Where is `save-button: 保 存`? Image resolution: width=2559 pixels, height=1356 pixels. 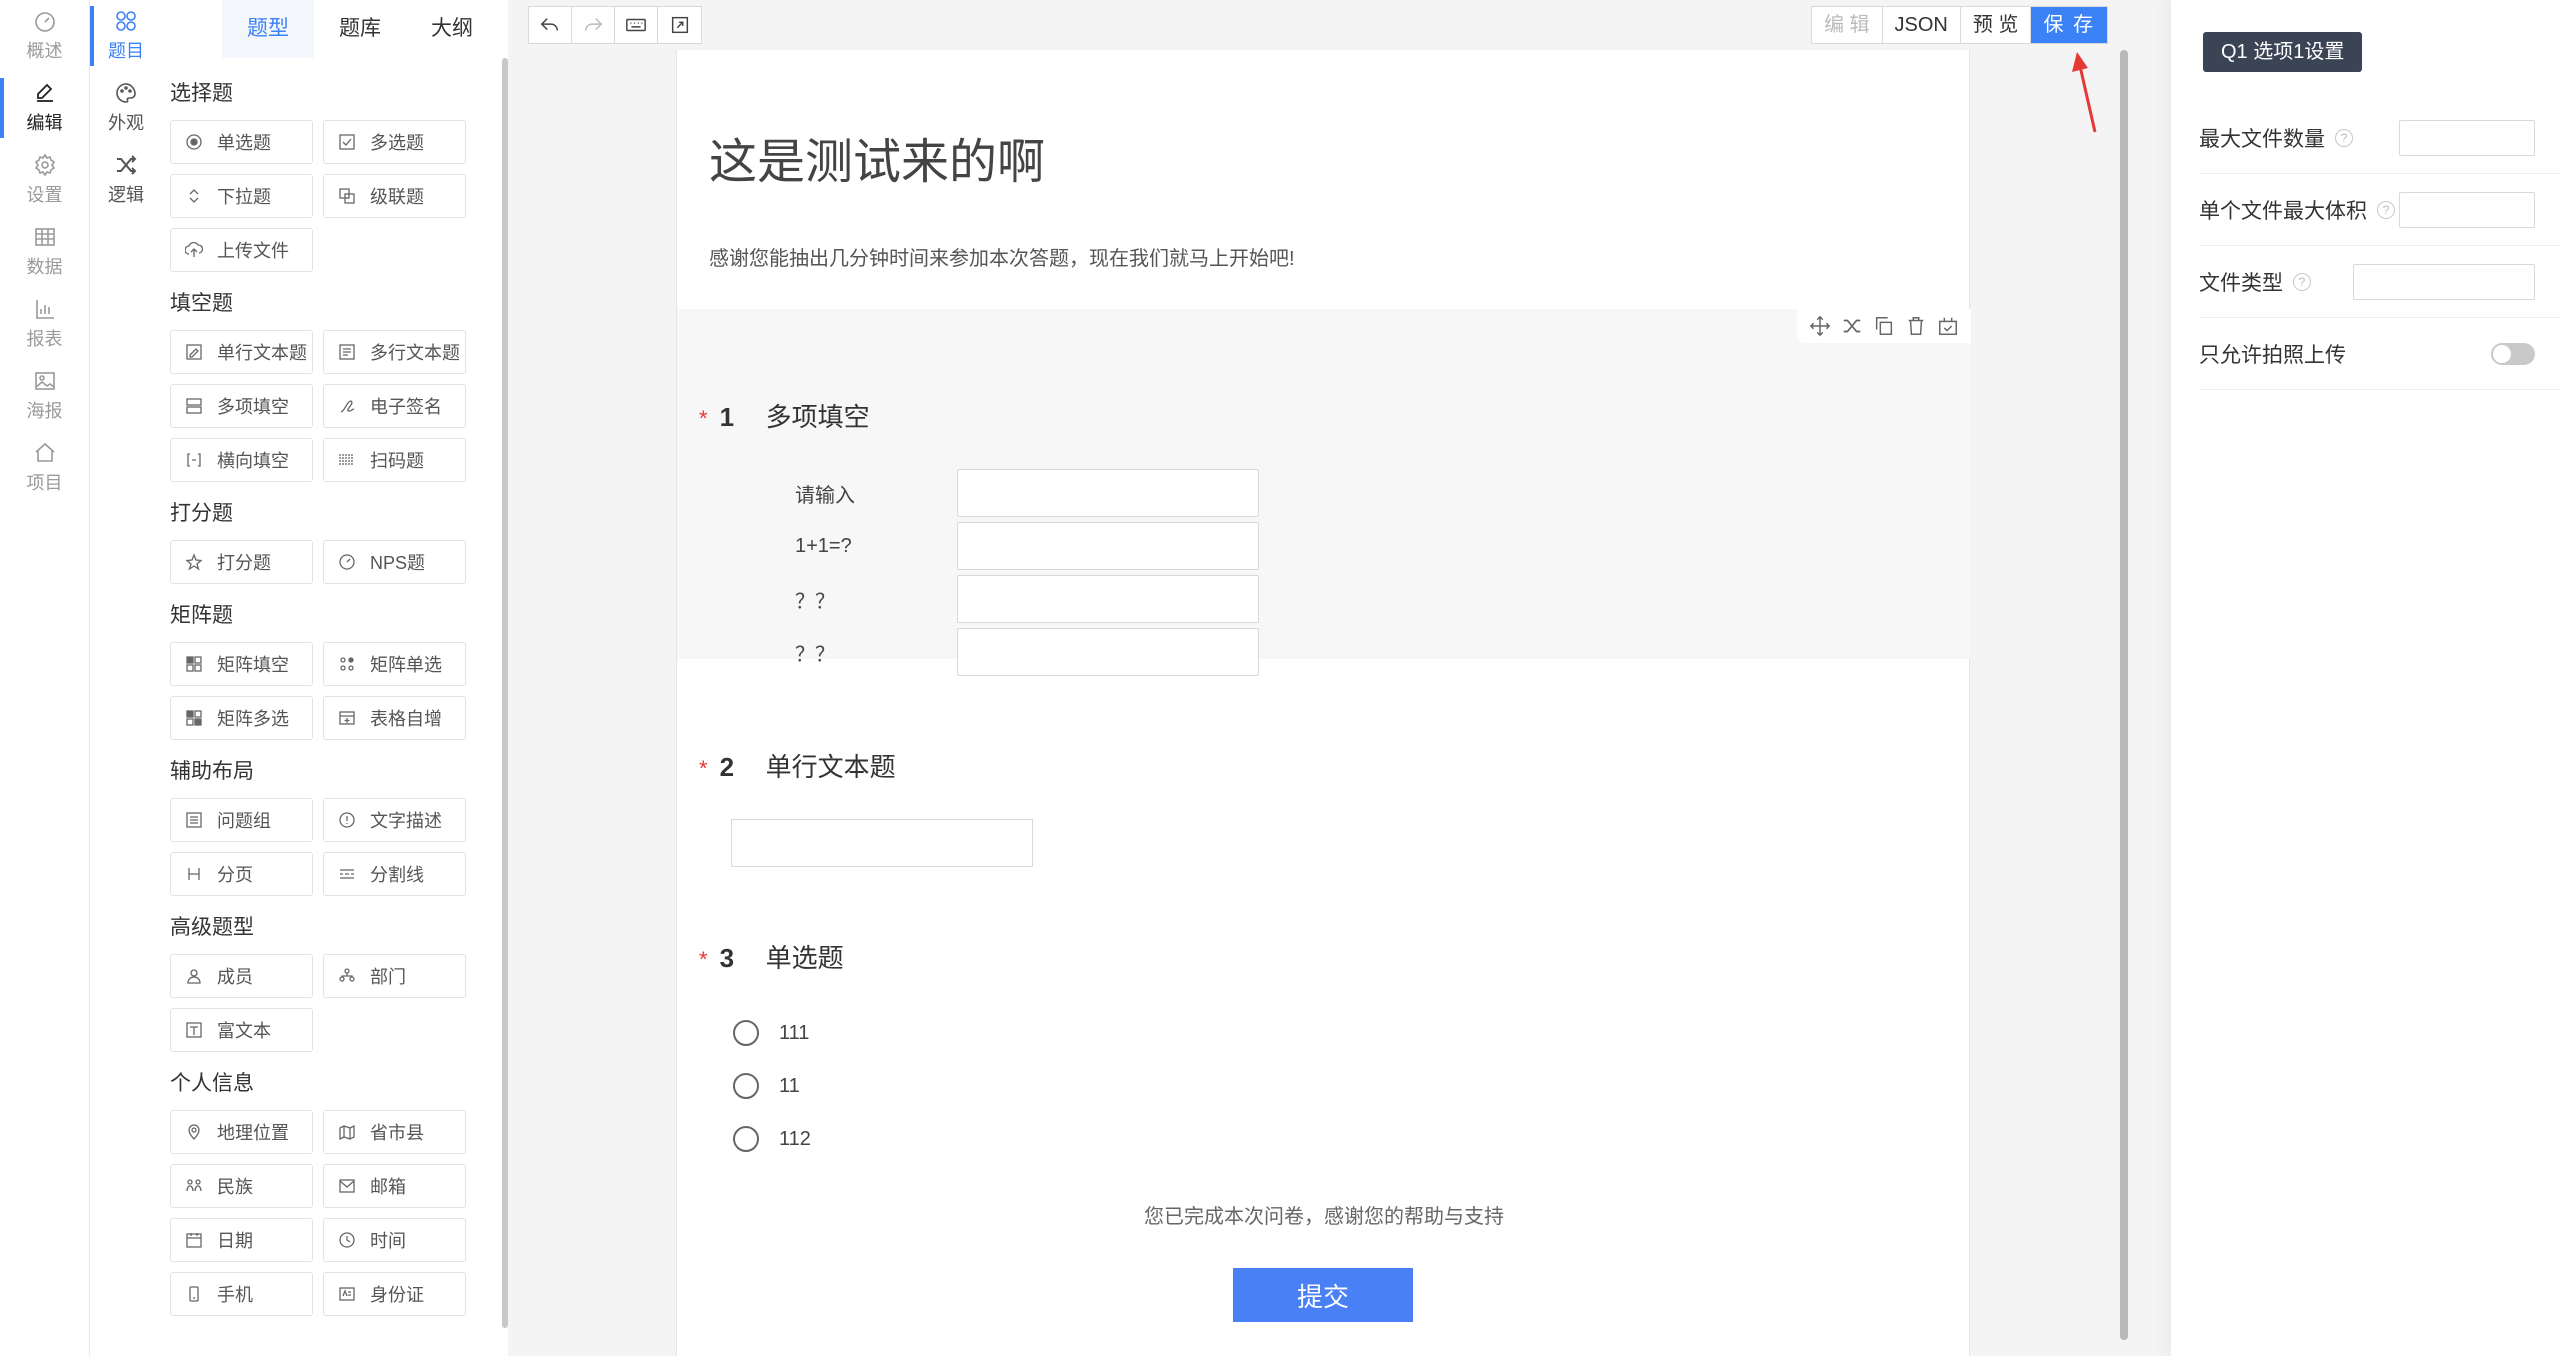
save-button: 保 存 is located at coordinates (2069, 25).